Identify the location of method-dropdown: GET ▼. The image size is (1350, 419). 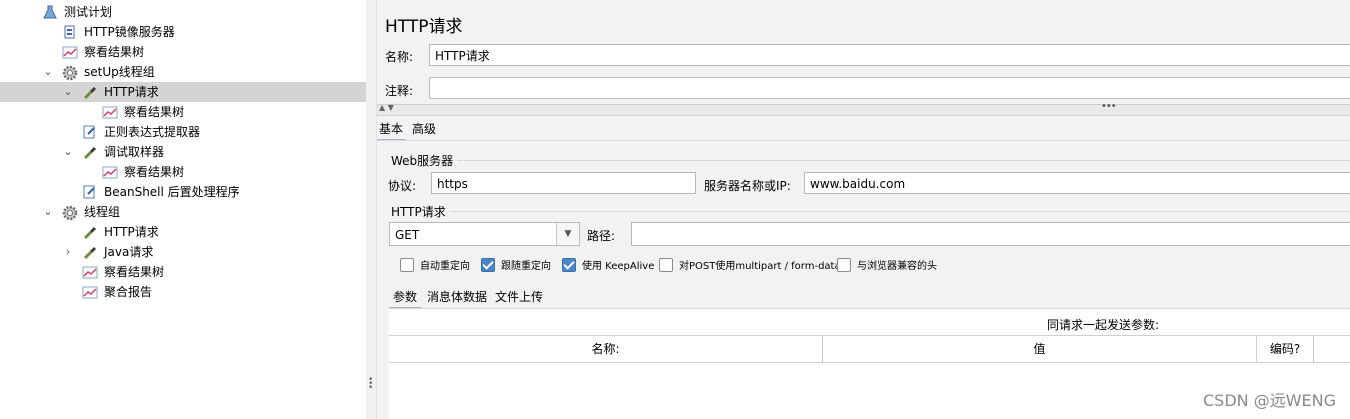
(484, 234).